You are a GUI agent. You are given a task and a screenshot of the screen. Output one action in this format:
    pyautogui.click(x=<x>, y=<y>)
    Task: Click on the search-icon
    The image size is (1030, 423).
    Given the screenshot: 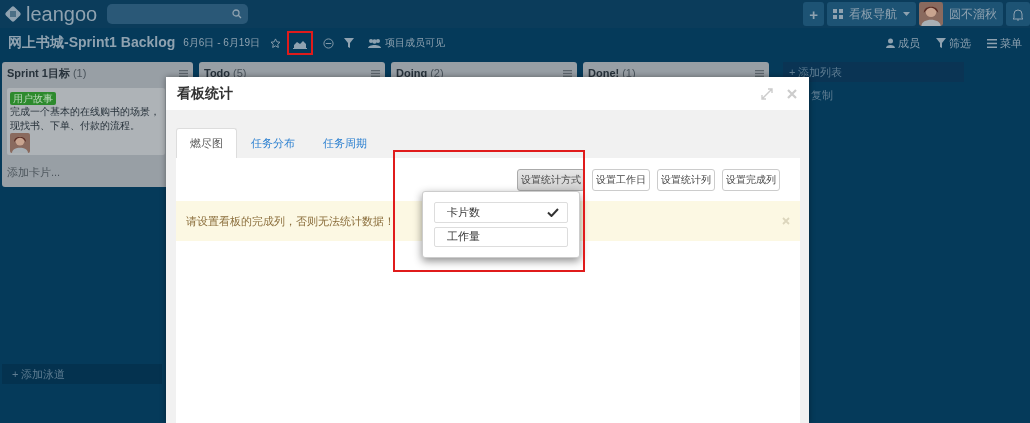 What is the action you would take?
    pyautogui.click(x=237, y=14)
    